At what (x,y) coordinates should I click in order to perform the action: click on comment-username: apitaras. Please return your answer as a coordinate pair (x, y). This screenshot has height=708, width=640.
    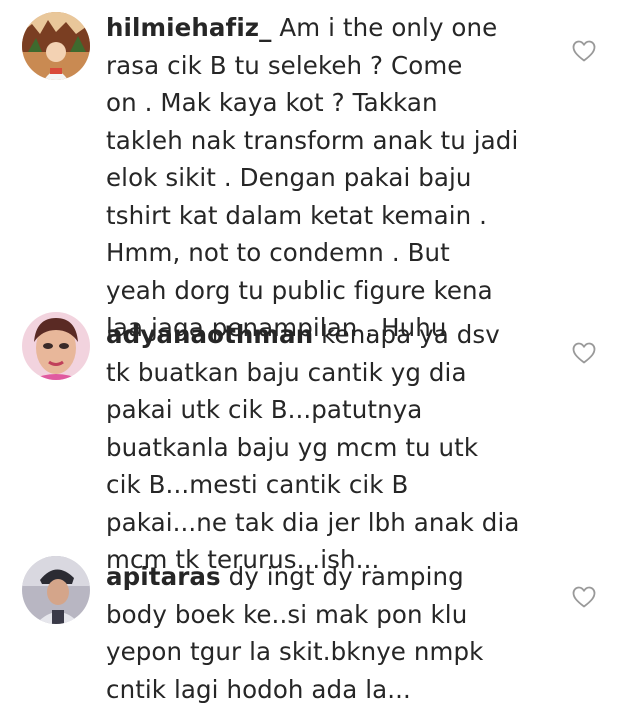
    Looking at the image, I should click on (163, 576).